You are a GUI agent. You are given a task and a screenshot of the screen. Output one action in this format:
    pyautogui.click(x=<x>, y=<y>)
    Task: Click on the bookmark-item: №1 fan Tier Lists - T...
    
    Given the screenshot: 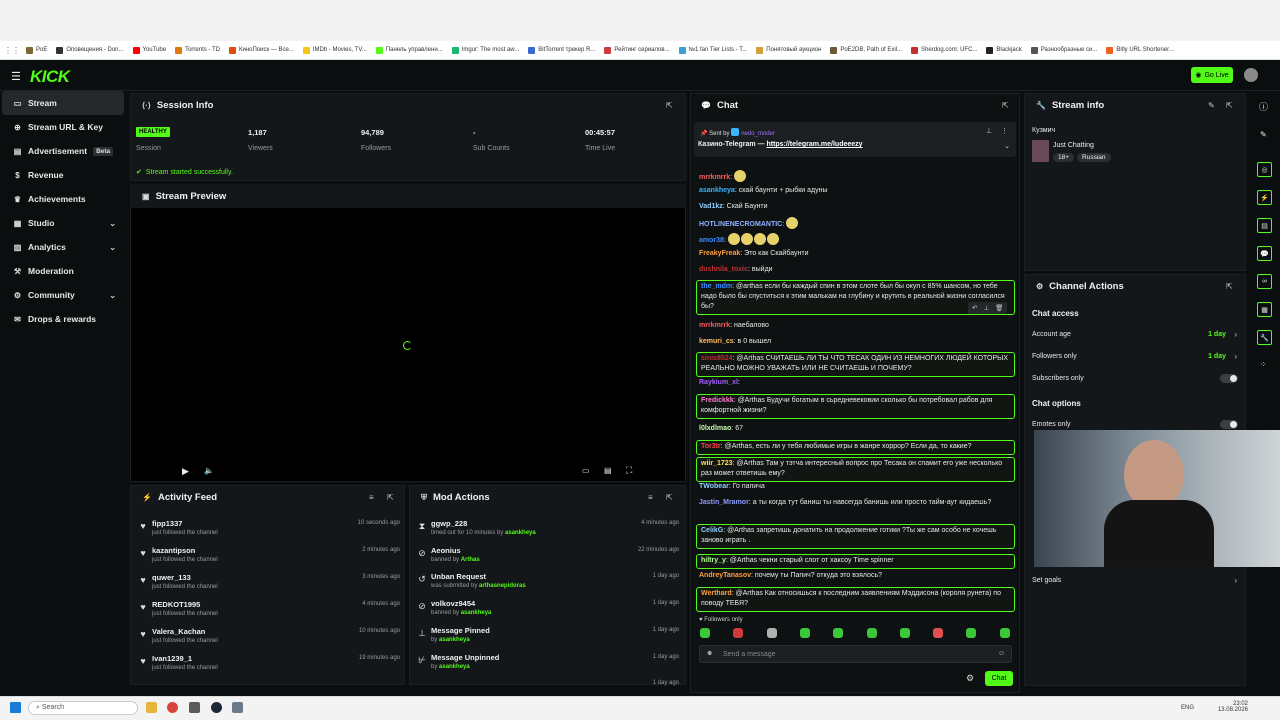 What is the action you would take?
    pyautogui.click(x=712, y=50)
    